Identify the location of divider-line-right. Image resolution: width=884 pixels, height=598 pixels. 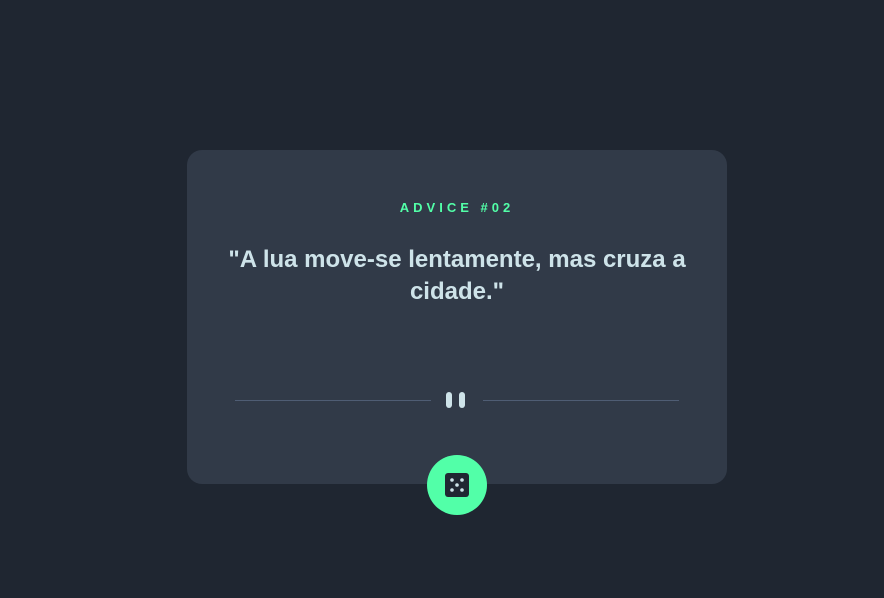
(581, 400).